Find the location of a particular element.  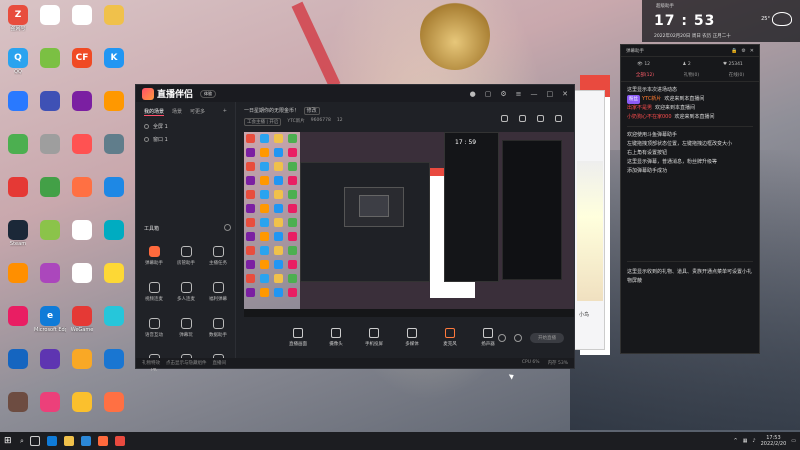

toolbox-item: 房管助手 is located at coordinates (186, 260).